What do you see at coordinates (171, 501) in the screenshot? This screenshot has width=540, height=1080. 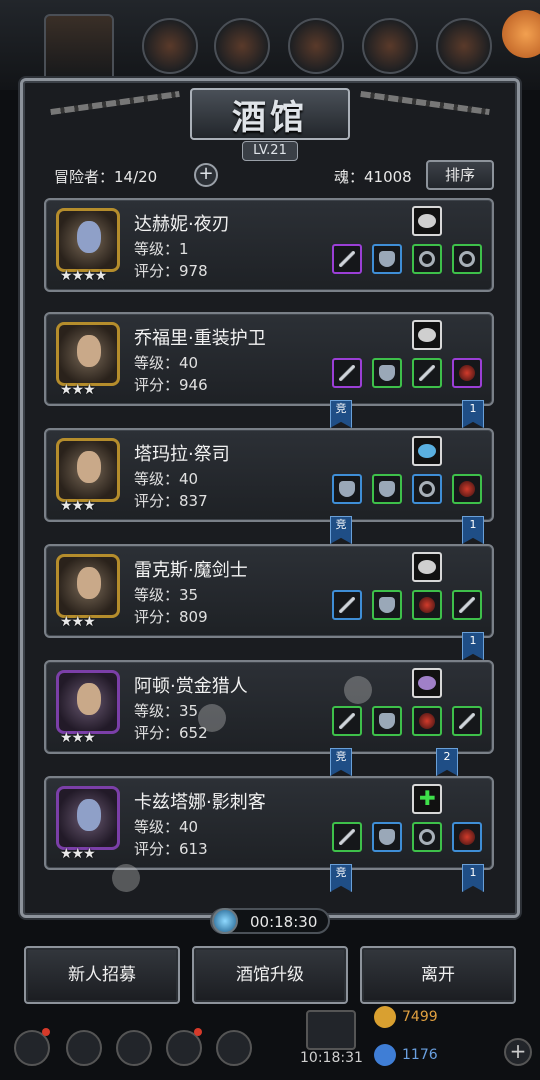 I see `hero-score: 评分：837` at bounding box center [171, 501].